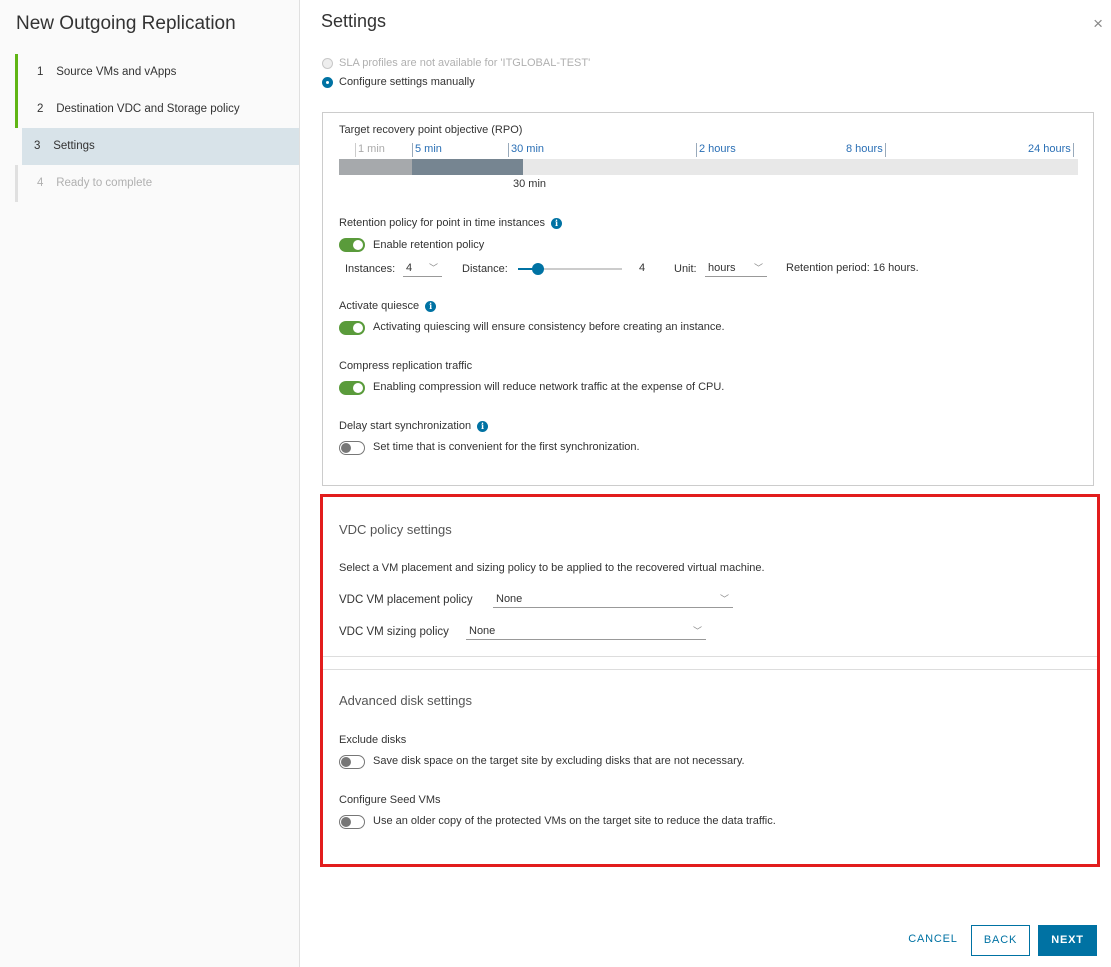  Describe the element at coordinates (570, 269) in the screenshot. I see `distance-slider` at that location.